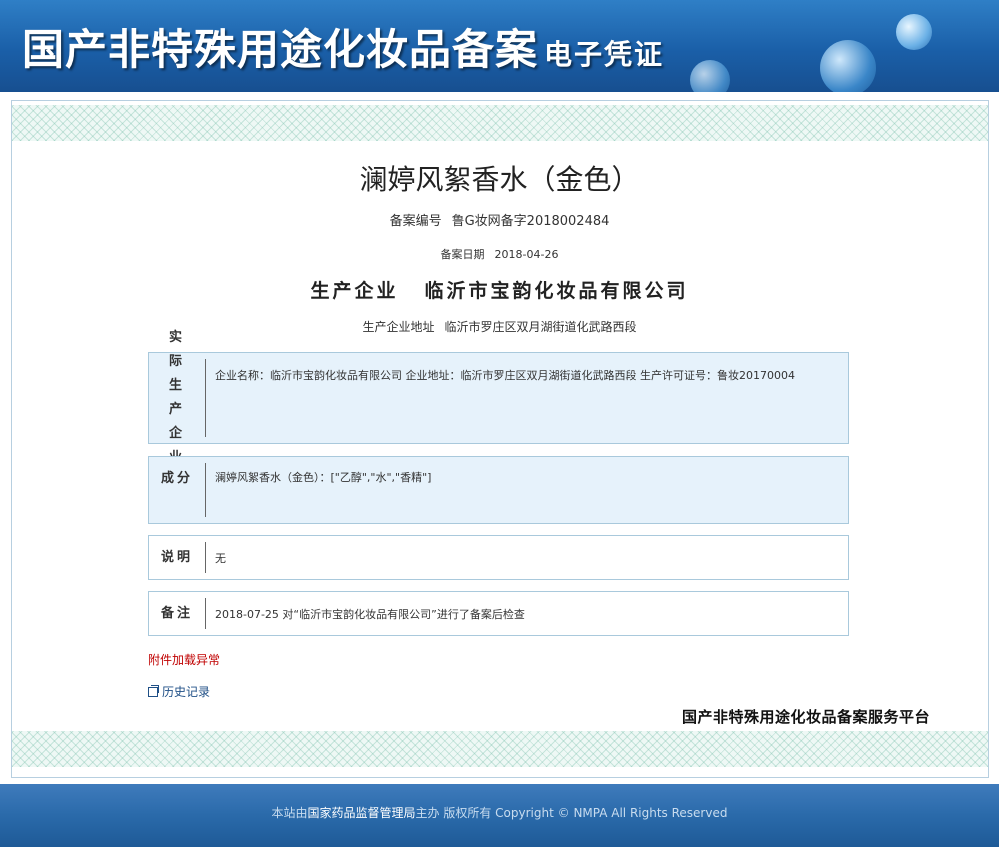 Image resolution: width=999 pixels, height=847 pixels. I want to click on notes-box: 说明 无, so click(498, 557).